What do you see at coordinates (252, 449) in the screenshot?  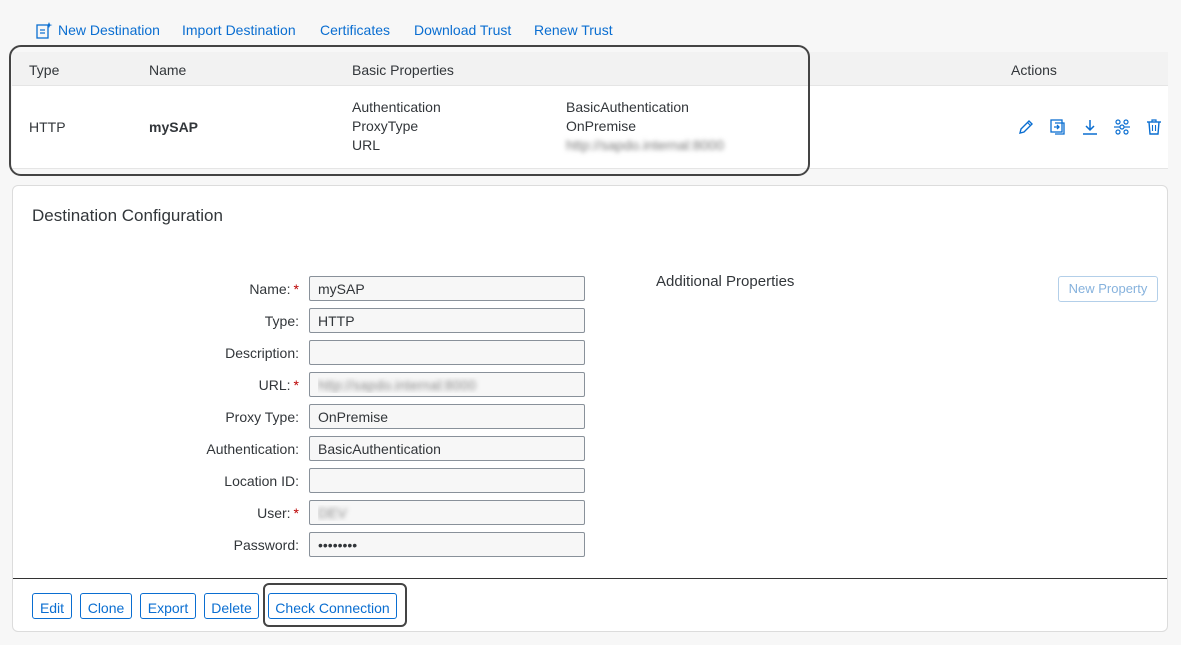 I see `authentication-label: Authentication:` at bounding box center [252, 449].